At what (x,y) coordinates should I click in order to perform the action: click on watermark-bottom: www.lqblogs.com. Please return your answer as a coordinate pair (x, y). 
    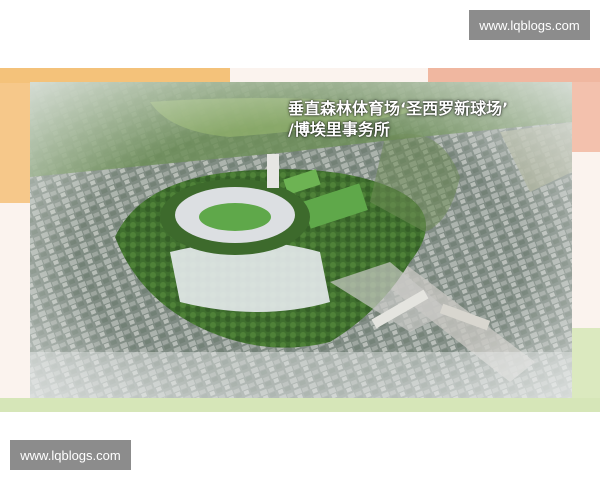
    Looking at the image, I should click on (70, 455).